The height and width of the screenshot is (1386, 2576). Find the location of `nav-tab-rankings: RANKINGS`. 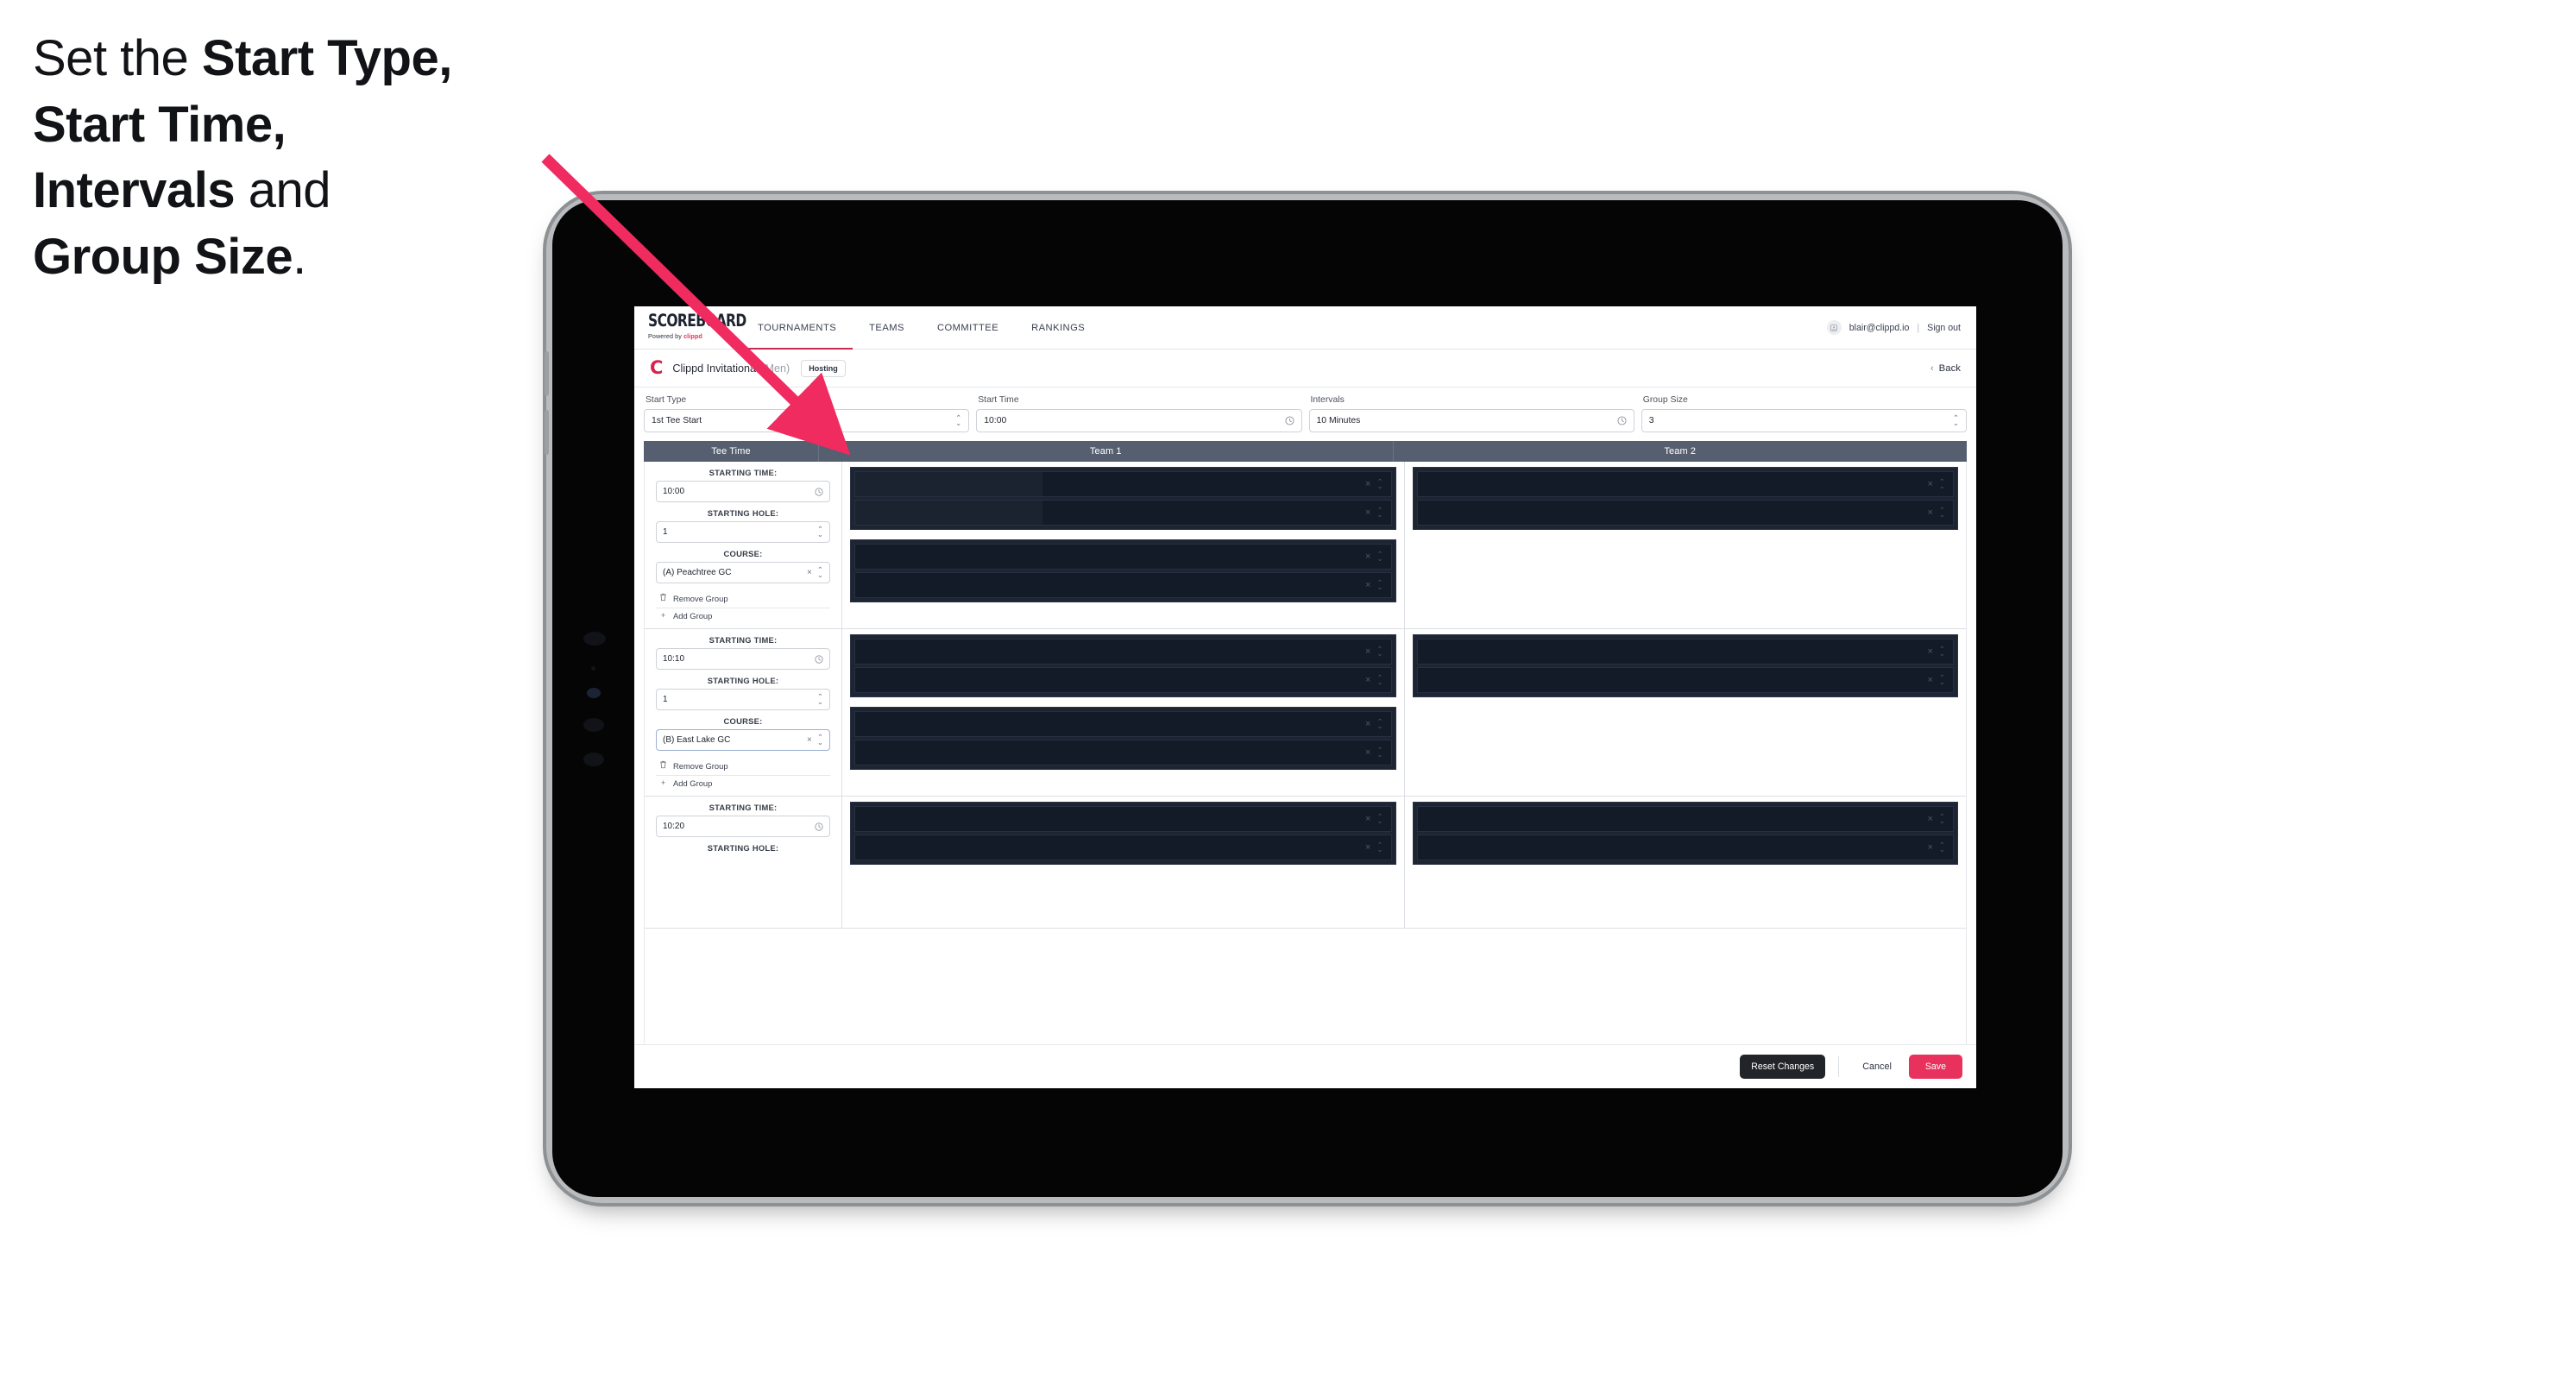

nav-tab-rankings: RANKINGS is located at coordinates (1058, 328).